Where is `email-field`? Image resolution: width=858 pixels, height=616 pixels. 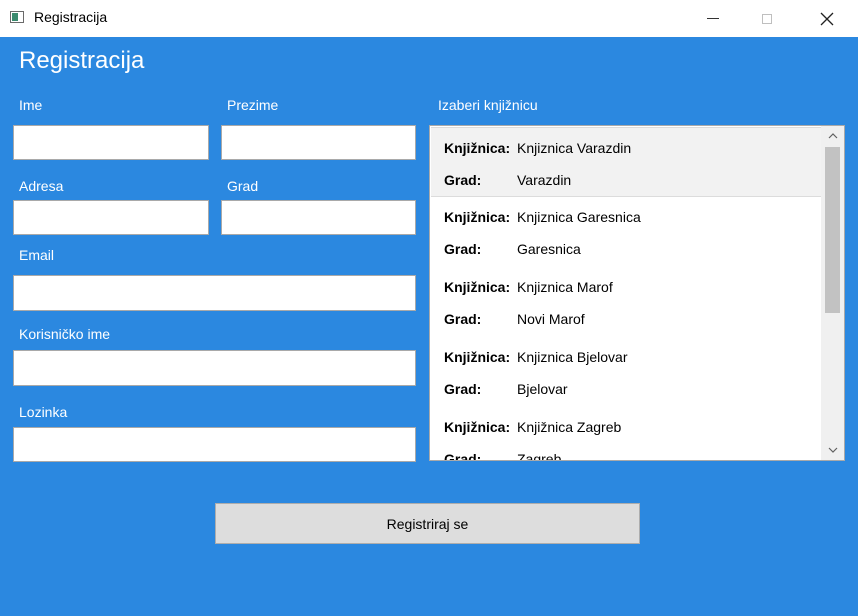
email-field is located at coordinates (214, 293).